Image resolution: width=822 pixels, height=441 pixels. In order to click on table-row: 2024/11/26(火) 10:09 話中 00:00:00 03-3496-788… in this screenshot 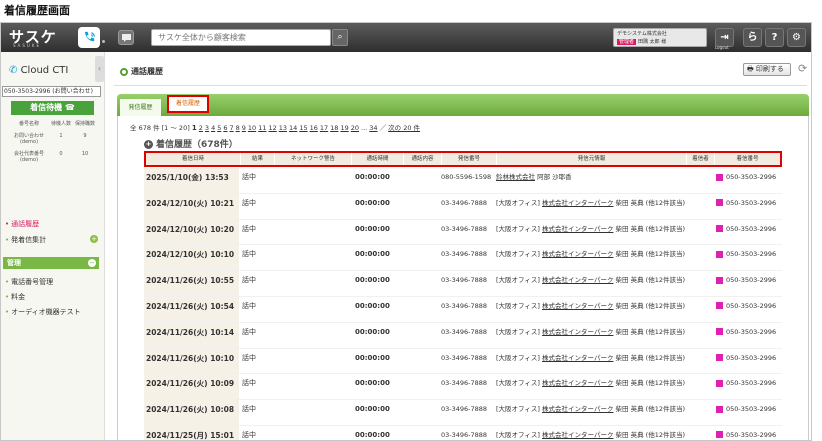, I will do `click(463, 387)`.